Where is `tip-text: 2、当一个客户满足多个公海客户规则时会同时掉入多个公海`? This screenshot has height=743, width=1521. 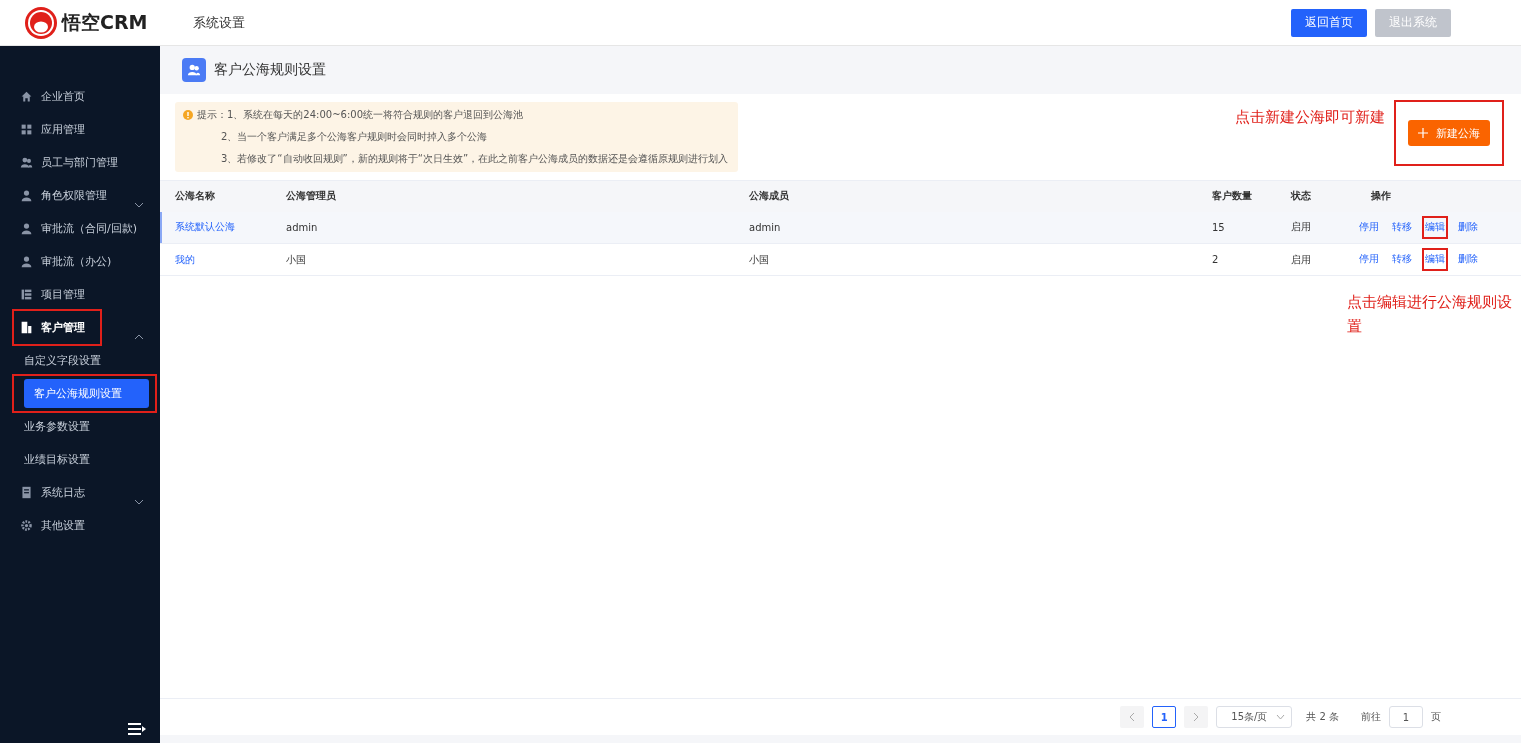 tip-text: 2、当一个客户满足多个公海客户规则时会同时掉入多个公海 is located at coordinates (354, 136).